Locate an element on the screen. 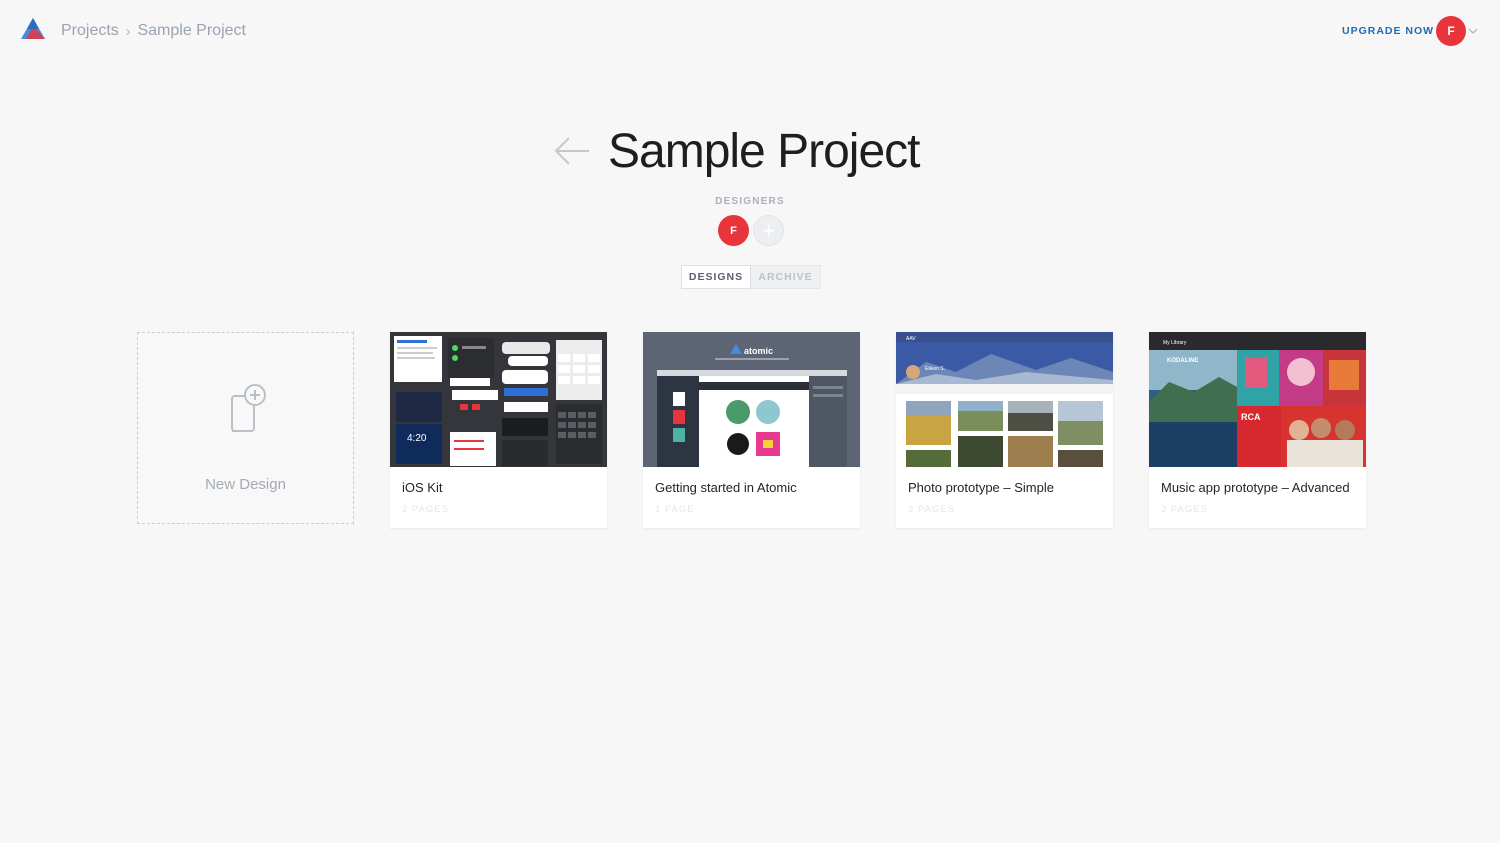 This screenshot has width=1500, height=843. design-card-title: Music app prototype – Advanced is located at coordinates (1255, 487).